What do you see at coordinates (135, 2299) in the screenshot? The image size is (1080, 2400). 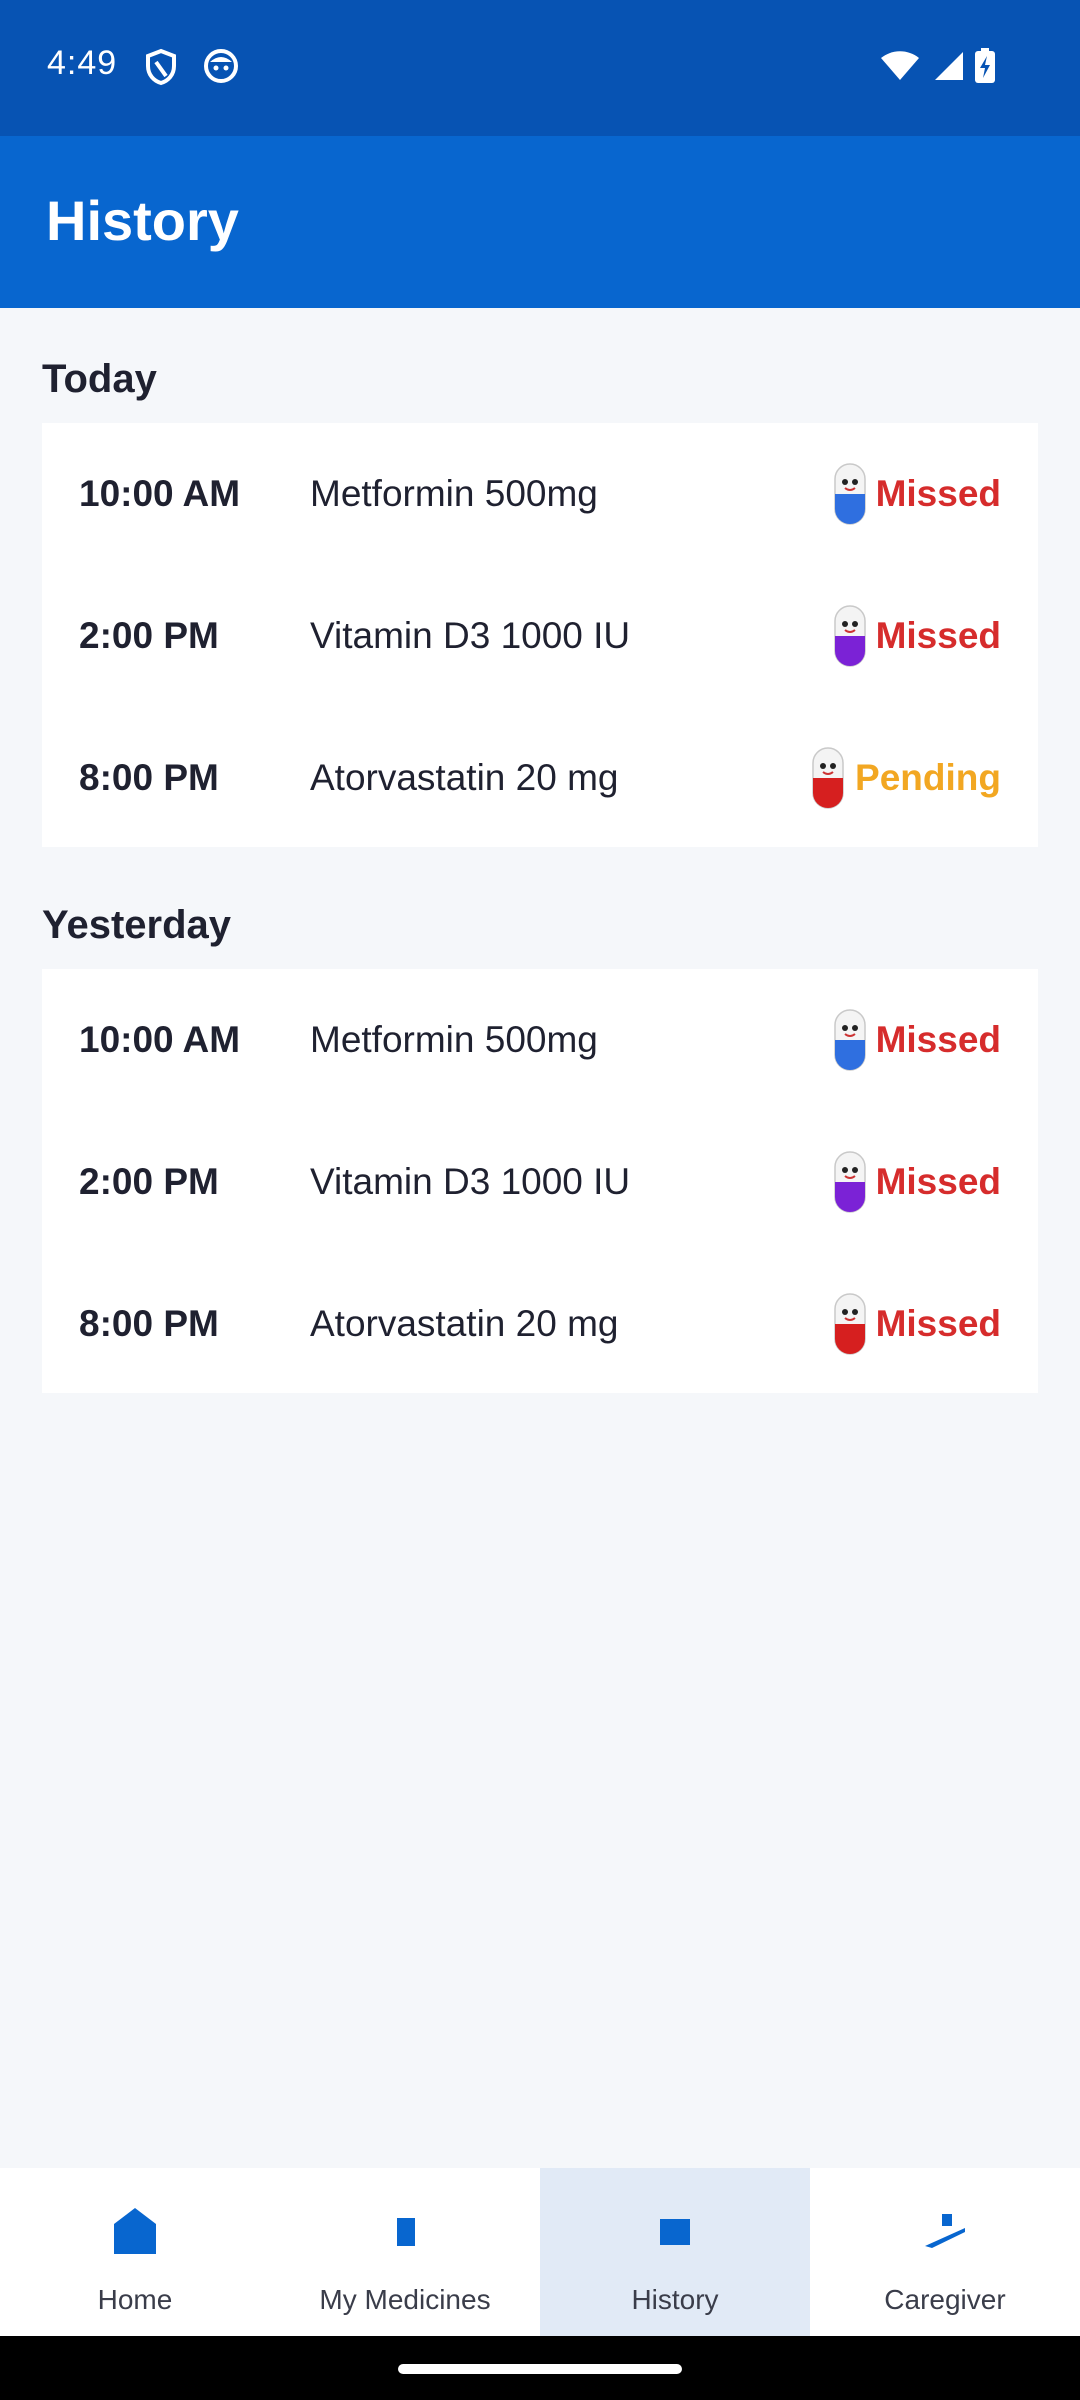 I see `nav-label: Home` at bounding box center [135, 2299].